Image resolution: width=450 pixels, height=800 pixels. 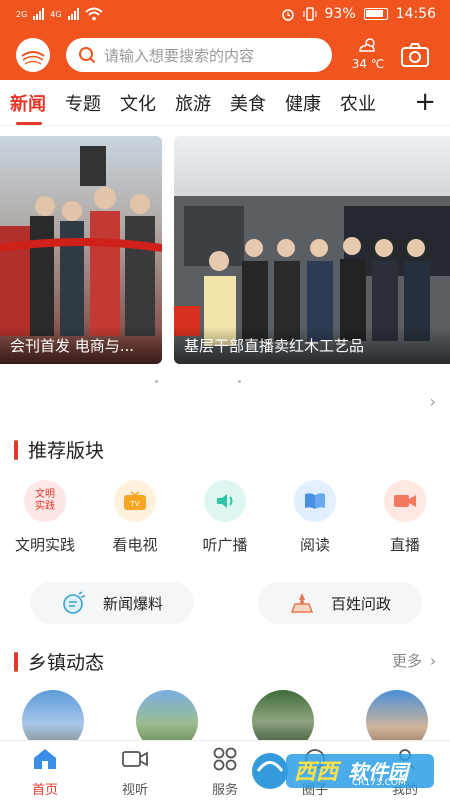 I want to click on tab-health: 健康, so click(x=303, y=103).